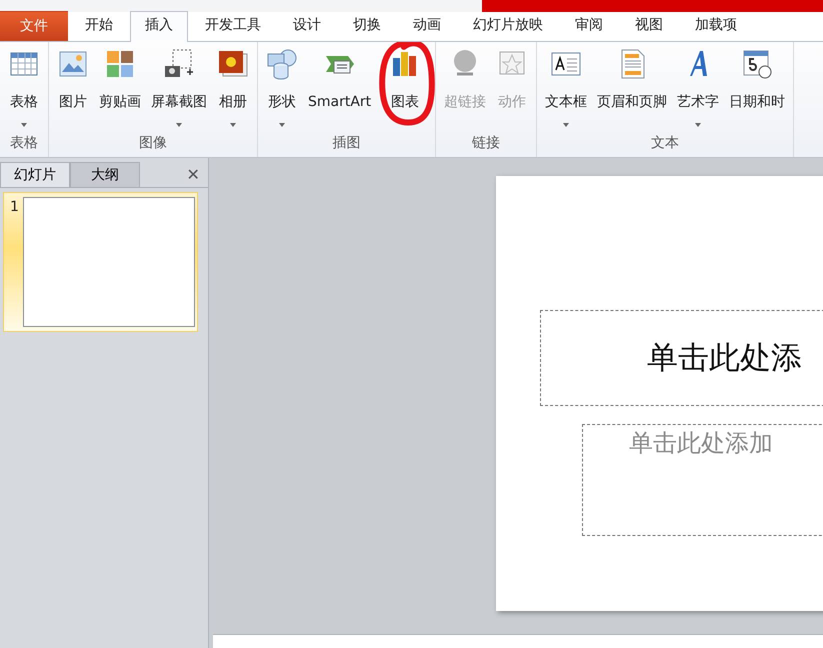 The height and width of the screenshot is (648, 823). Describe the element at coordinates (427, 26) in the screenshot. I see `ribbon-tab: 动画` at that location.